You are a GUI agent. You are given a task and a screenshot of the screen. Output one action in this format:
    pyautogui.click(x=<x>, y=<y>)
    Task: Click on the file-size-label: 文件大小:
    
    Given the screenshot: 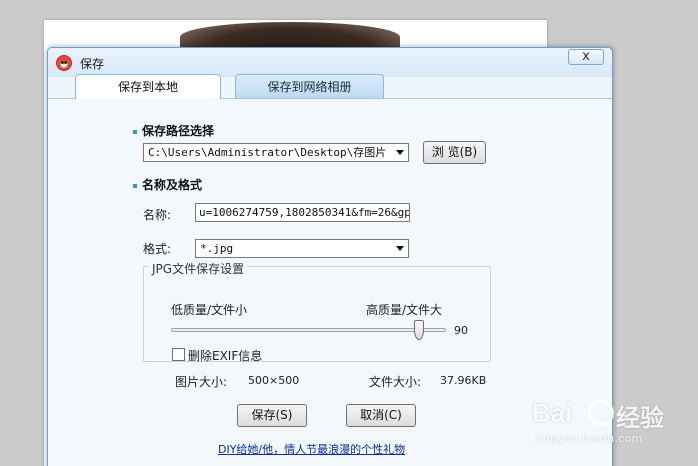 What is the action you would take?
    pyautogui.click(x=395, y=382)
    